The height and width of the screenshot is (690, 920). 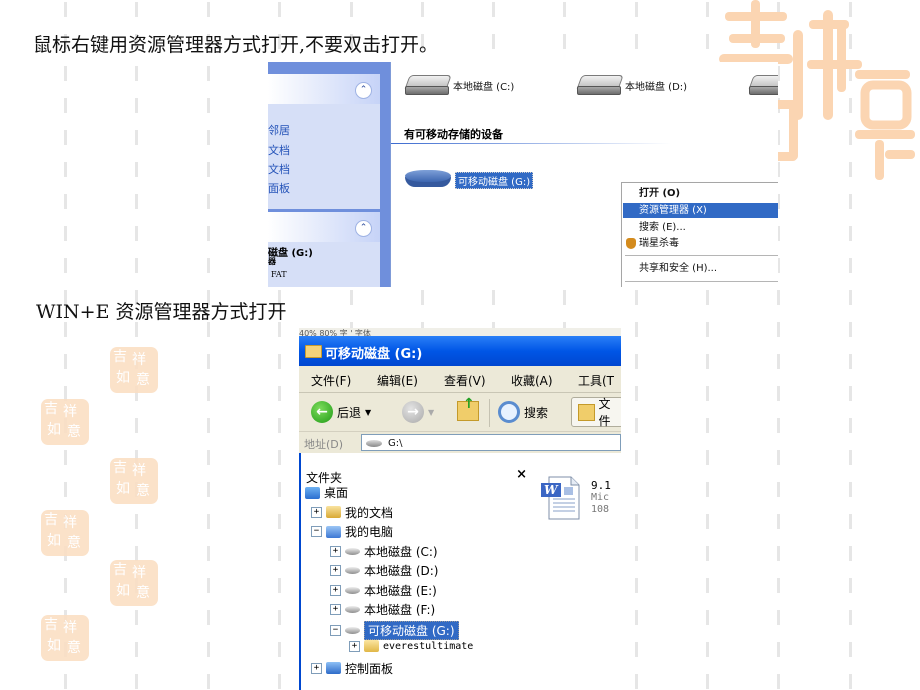 I want to click on menu-view: 查看(V), so click(x=465, y=380).